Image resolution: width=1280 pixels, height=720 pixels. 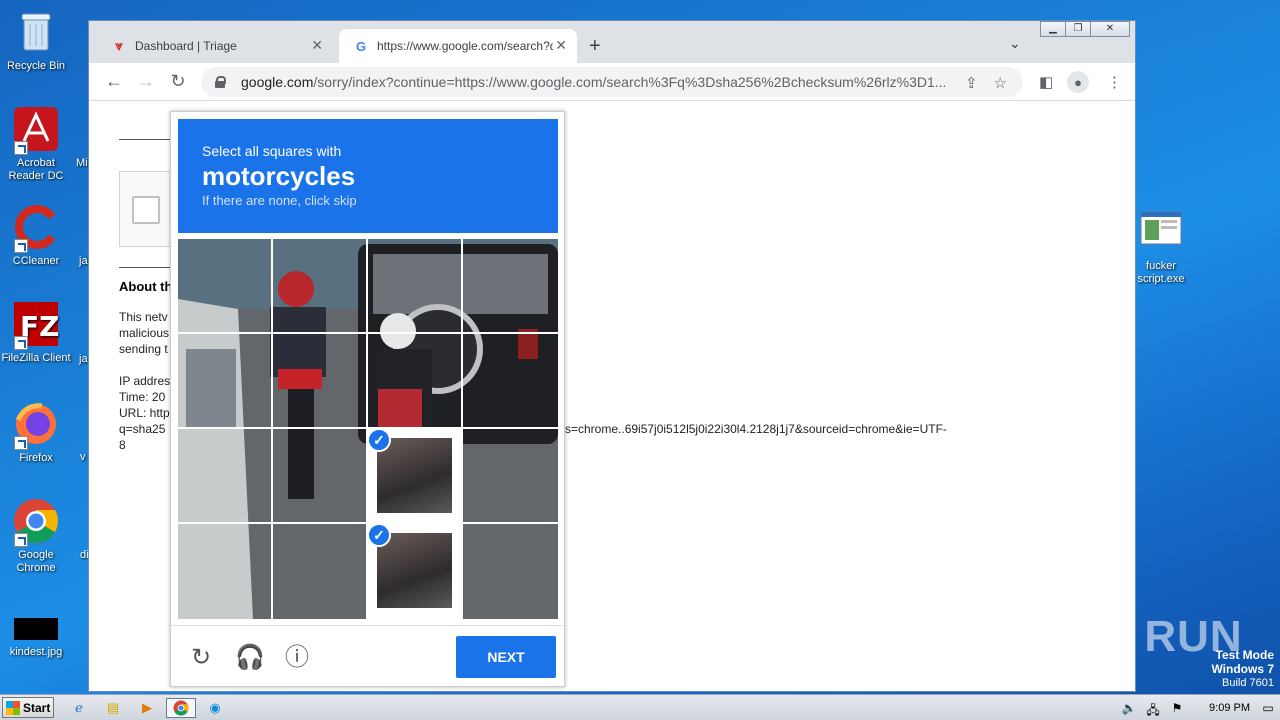 I want to click on info-icon: ⓘ, so click(x=297, y=658).